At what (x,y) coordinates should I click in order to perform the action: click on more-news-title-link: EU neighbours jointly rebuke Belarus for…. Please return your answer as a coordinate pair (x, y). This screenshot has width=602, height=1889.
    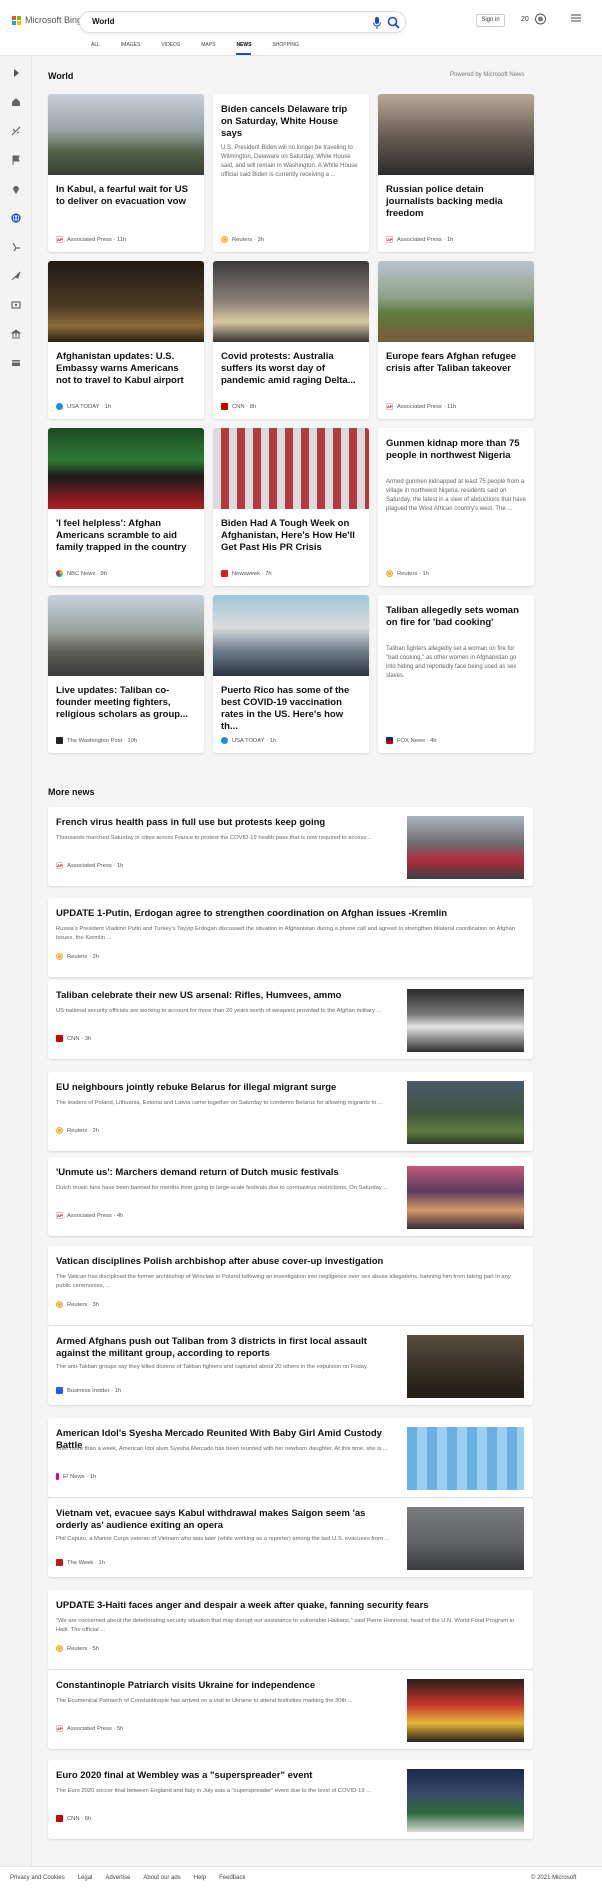
    Looking at the image, I should click on (226, 1088).